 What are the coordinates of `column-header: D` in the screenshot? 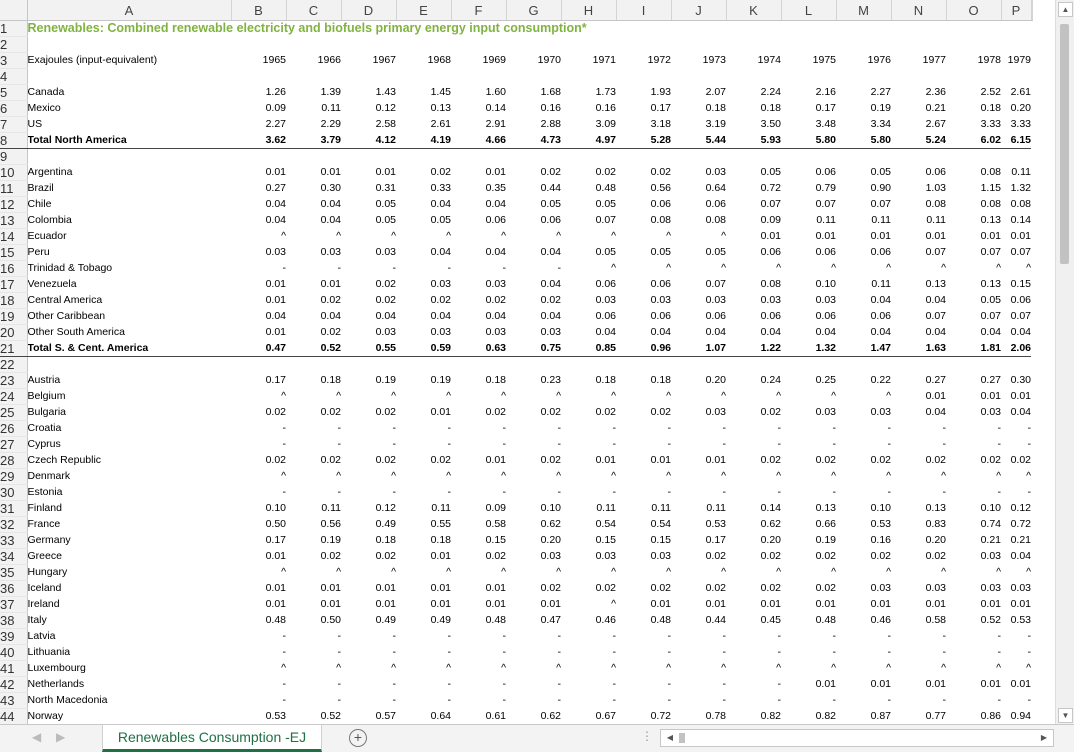 It's located at (369, 10).